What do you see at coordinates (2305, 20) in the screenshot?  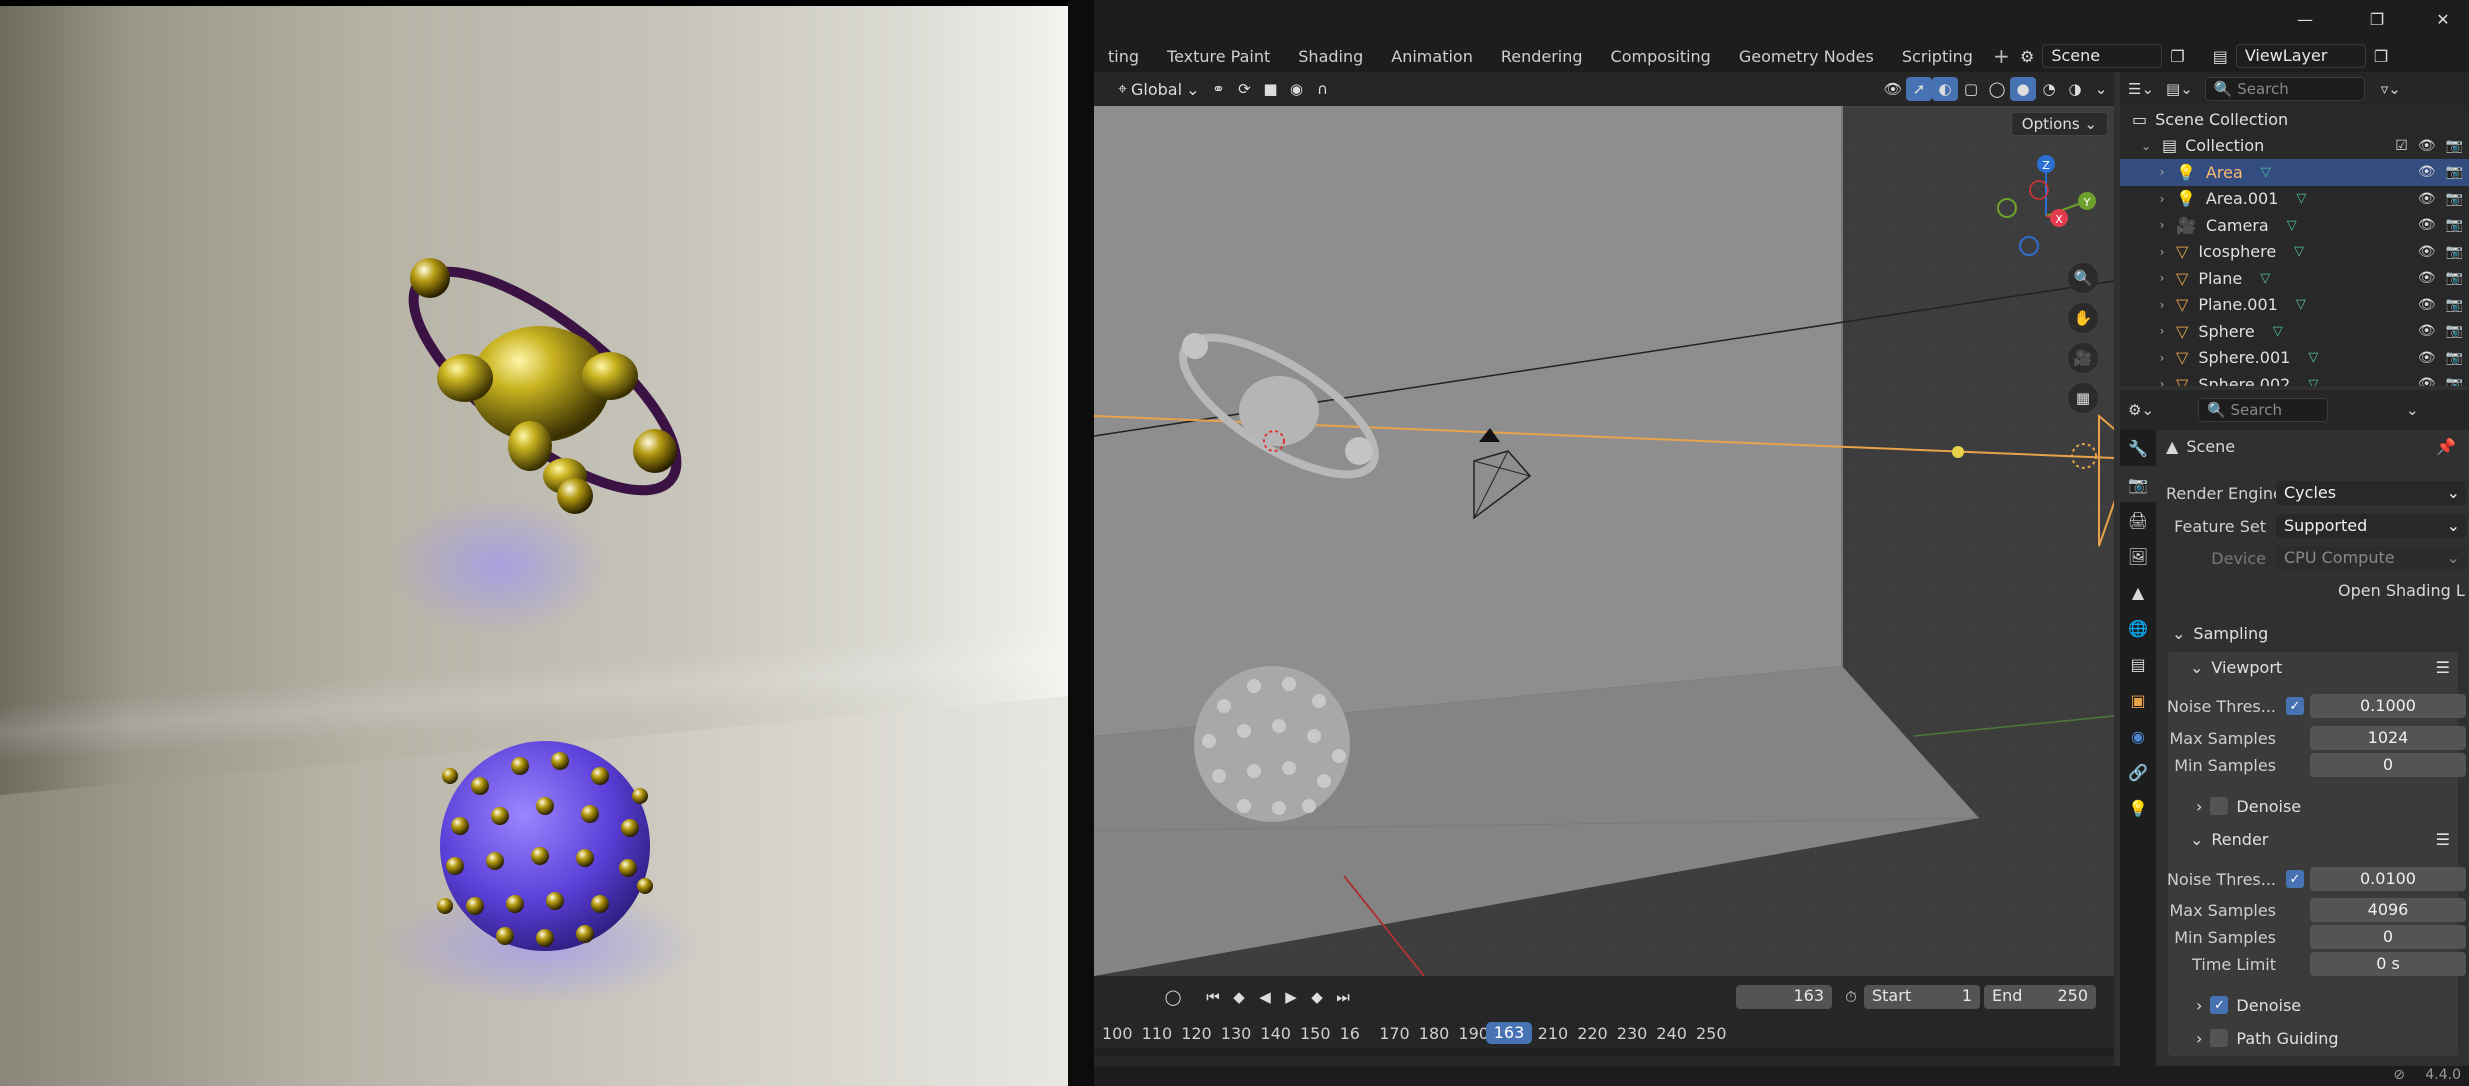 I see `minimize-icon: —` at bounding box center [2305, 20].